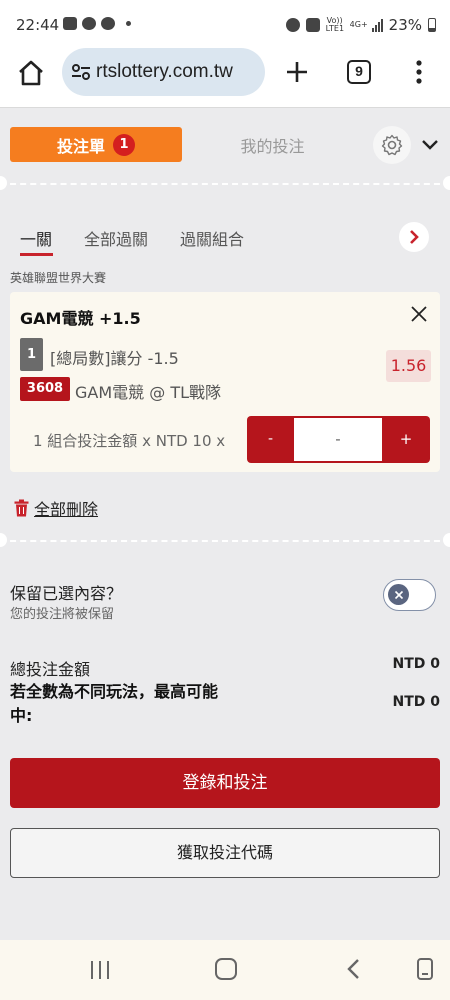  What do you see at coordinates (31, 73) in the screenshot?
I see `home-icon` at bounding box center [31, 73].